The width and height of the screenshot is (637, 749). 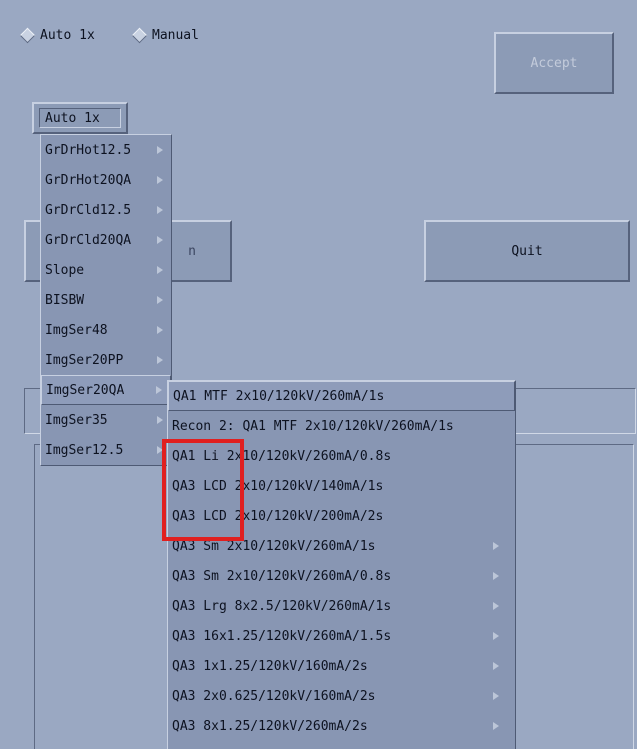 I want to click on submenu-item-label: QA3 16x1.25/120kV/260mA/1.5s, so click(x=282, y=636).